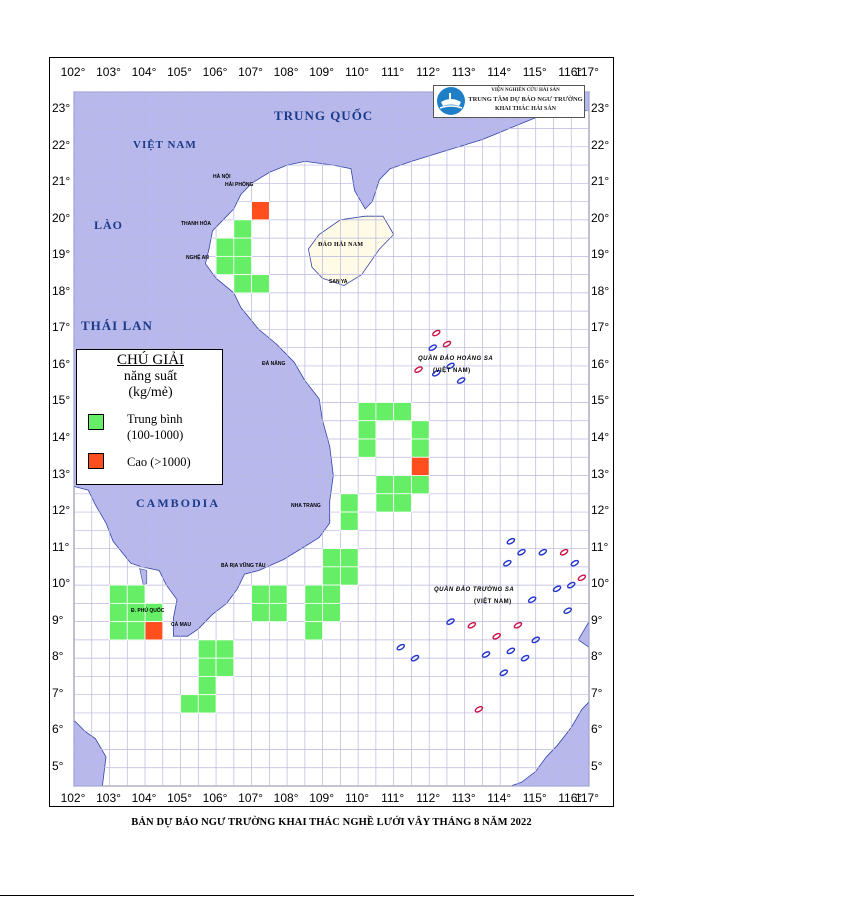  I want to click on lon-label-top: 115°, so click(534, 72).